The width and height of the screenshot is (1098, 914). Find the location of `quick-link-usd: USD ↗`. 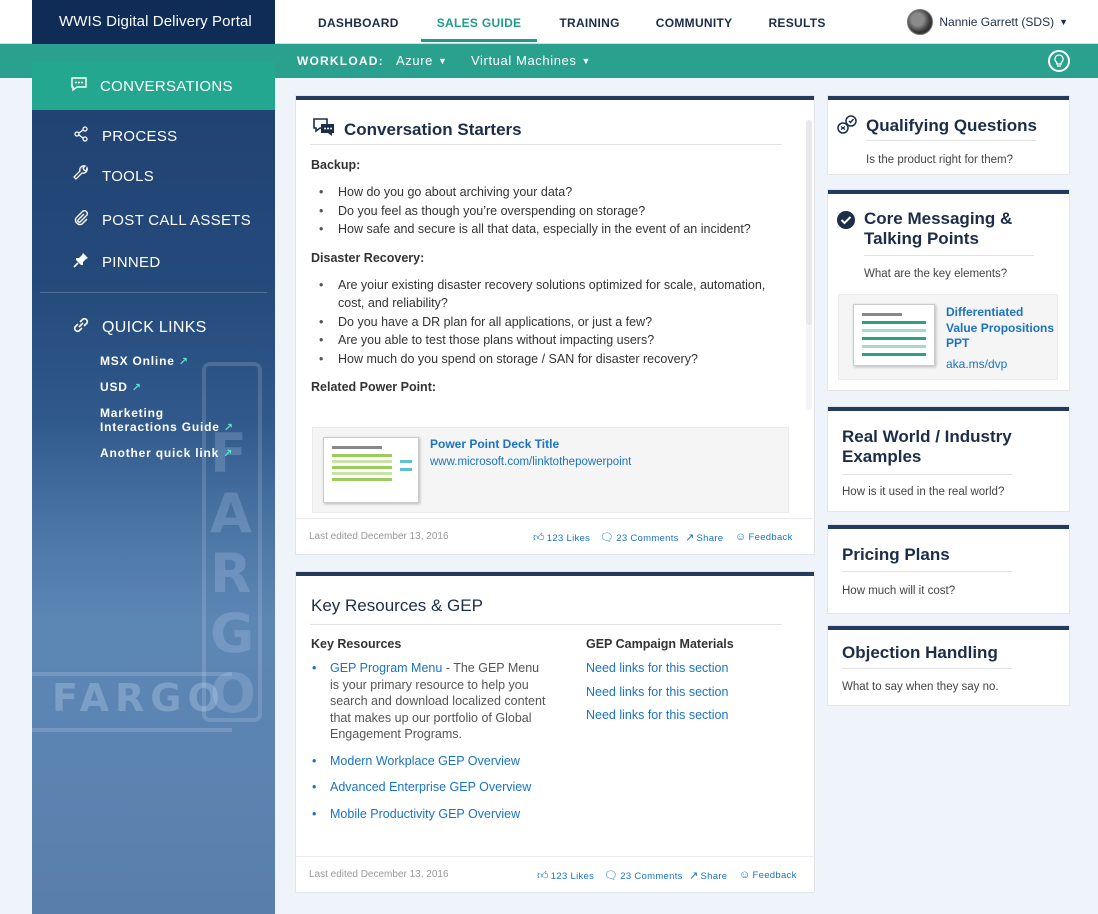

quick-link-usd: USD ↗ is located at coordinates (187, 387).